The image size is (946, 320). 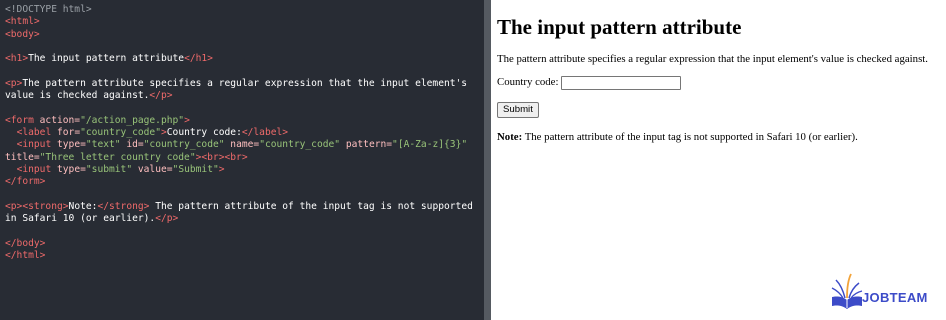 What do you see at coordinates (198, 59) in the screenshot?
I see `code-token: </h1>` at bounding box center [198, 59].